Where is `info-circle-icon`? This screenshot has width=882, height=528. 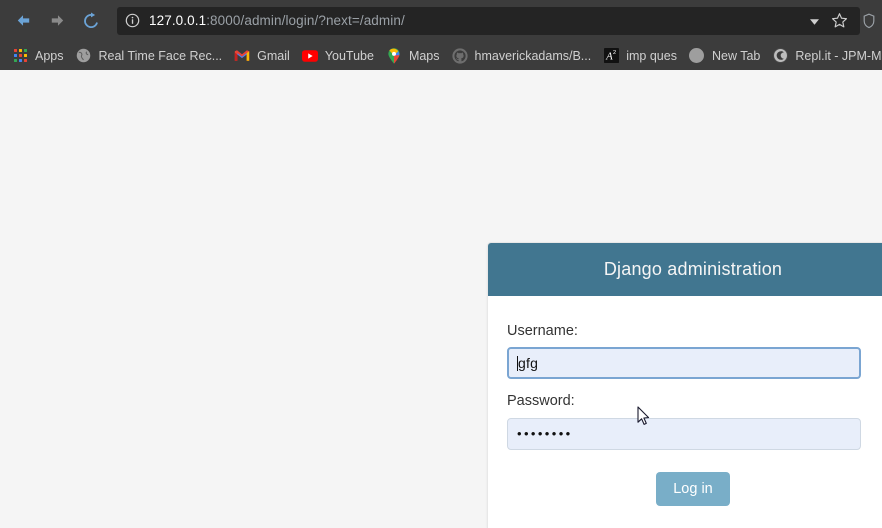 info-circle-icon is located at coordinates (132, 20).